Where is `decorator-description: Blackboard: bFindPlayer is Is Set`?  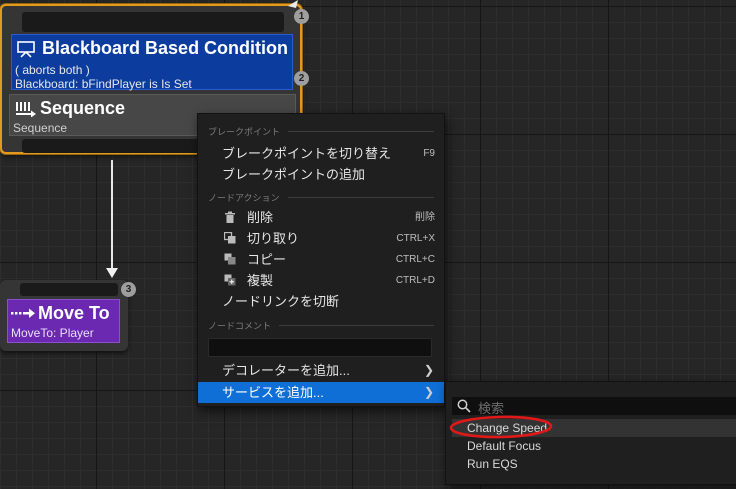
decorator-description: Blackboard: bFindPlayer is Is Set is located at coordinates (103, 84).